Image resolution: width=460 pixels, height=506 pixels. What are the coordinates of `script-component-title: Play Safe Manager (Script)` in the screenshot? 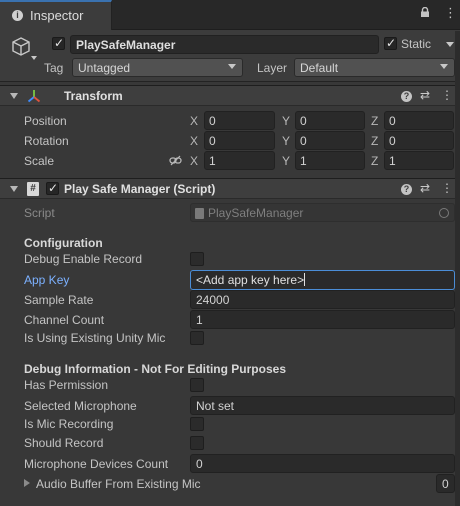 It's located at (140, 189).